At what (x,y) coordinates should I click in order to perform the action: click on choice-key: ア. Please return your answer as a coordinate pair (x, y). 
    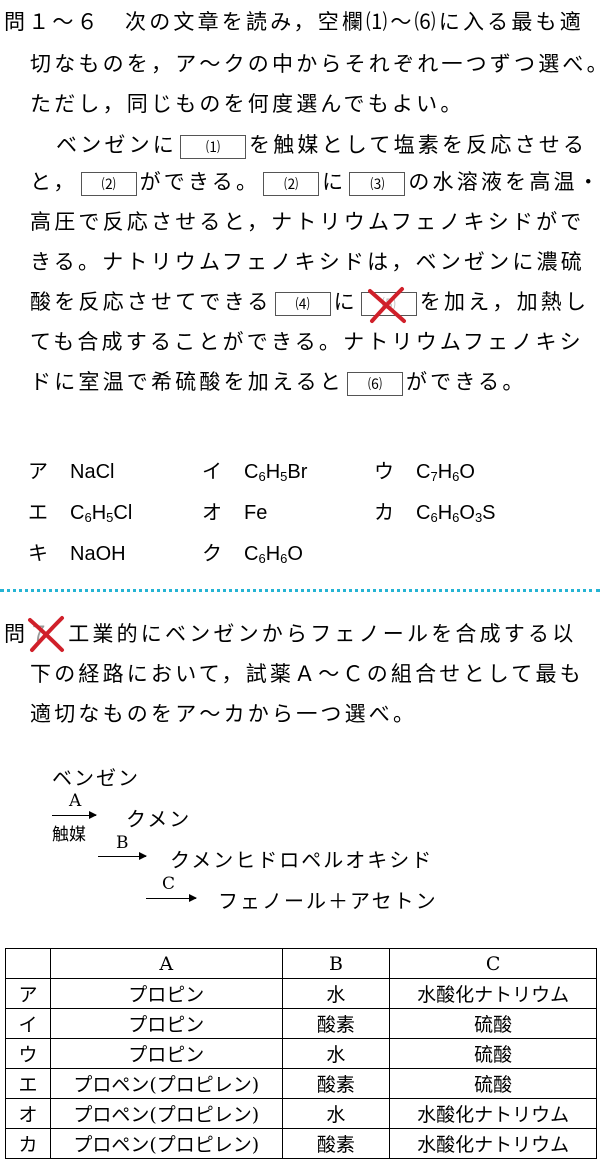
    Looking at the image, I should click on (38, 471).